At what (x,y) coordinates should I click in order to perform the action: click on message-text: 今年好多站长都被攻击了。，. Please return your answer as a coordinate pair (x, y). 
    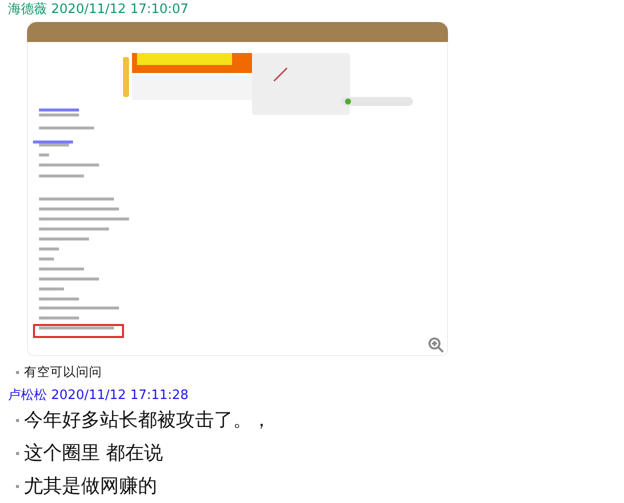
    Looking at the image, I should click on (147, 420).